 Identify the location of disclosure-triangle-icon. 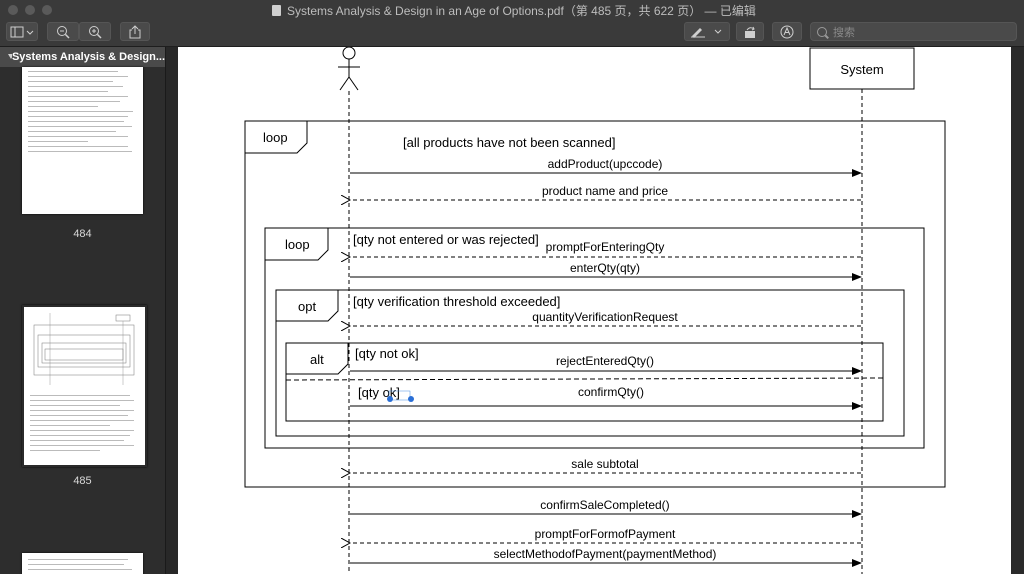
(6, 57).